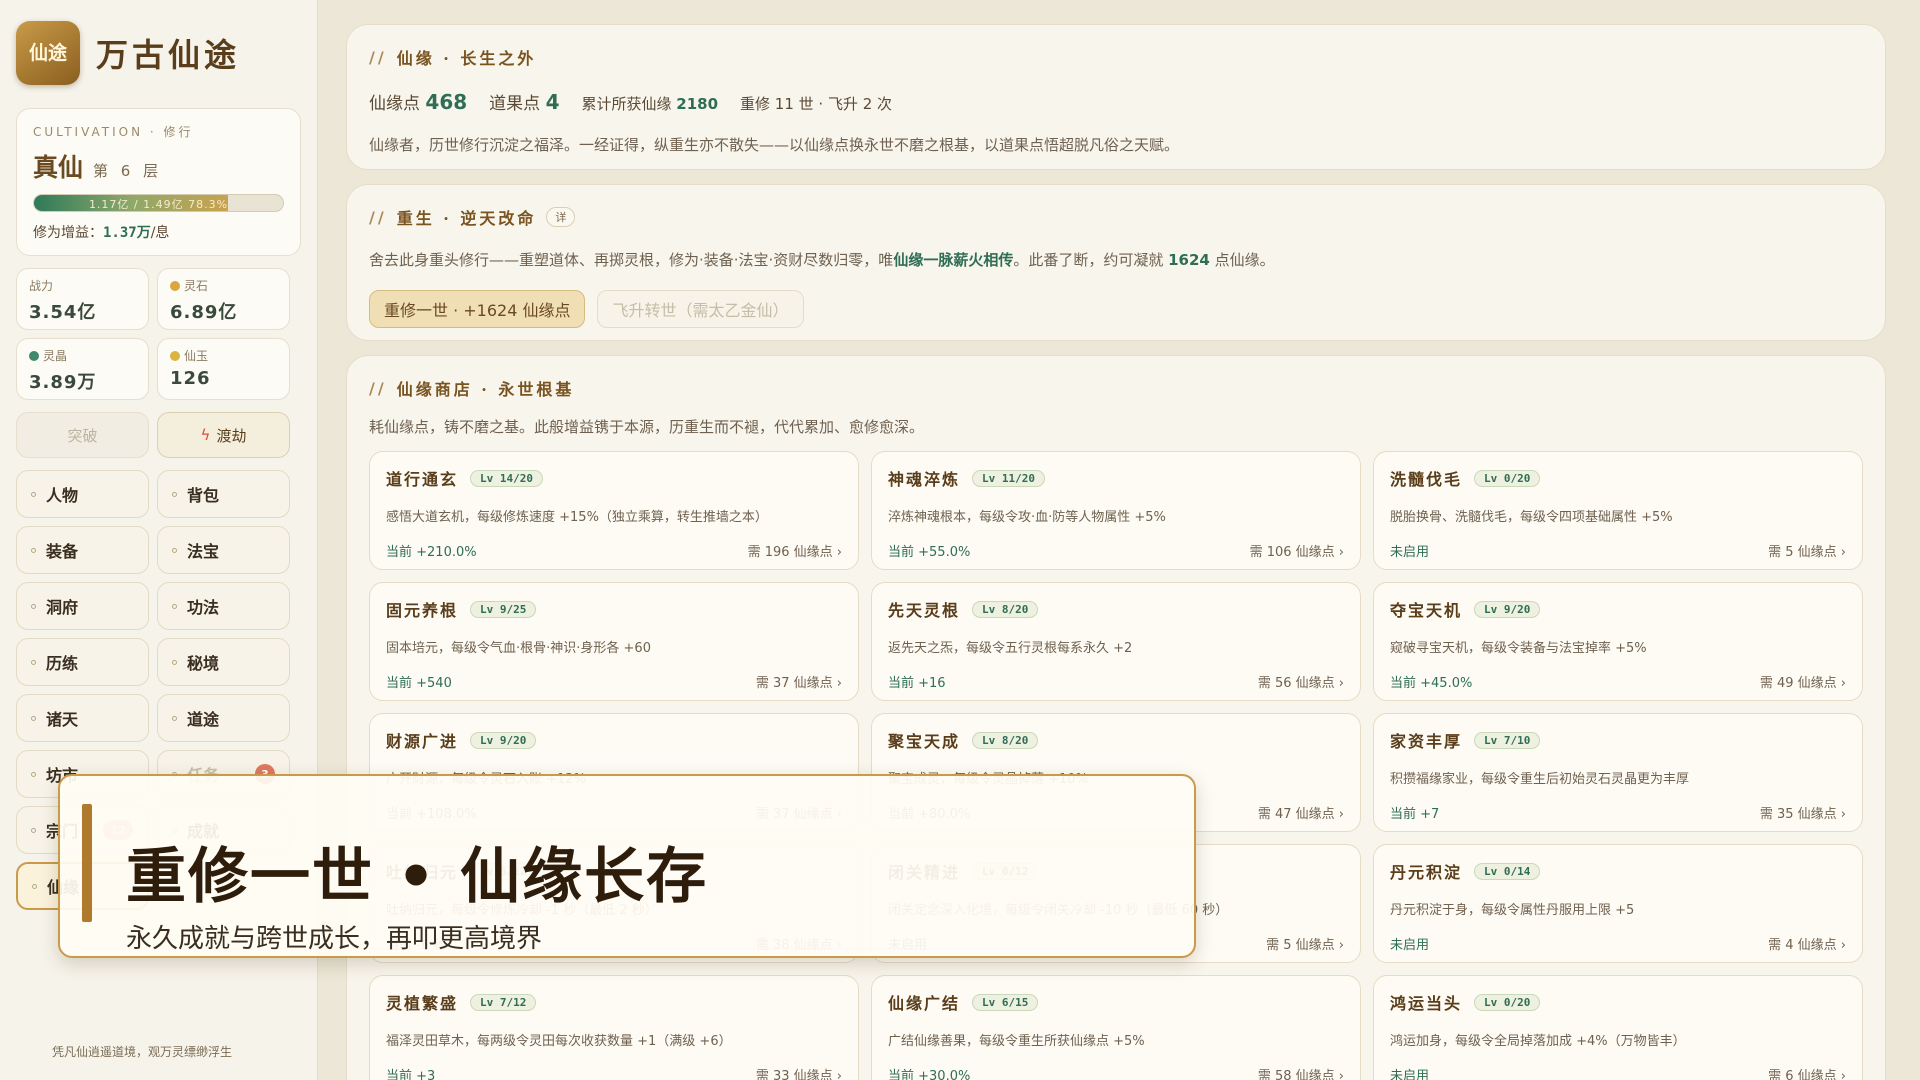 This screenshot has height=1080, width=1920. What do you see at coordinates (422, 610) in the screenshot?
I see `shop-item-name: 固元养根` at bounding box center [422, 610].